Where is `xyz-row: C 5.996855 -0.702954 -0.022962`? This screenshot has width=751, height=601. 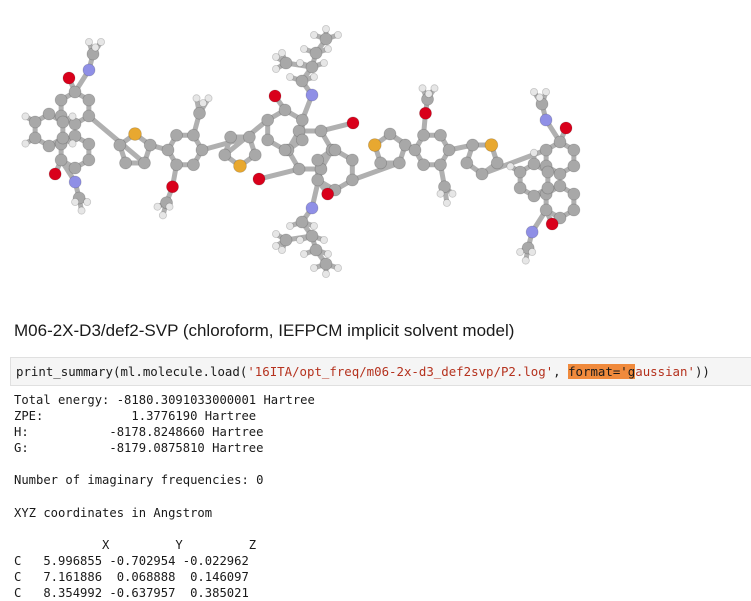
xyz-row: C 5.996855 -0.702954 -0.022962 is located at coordinates (164, 561).